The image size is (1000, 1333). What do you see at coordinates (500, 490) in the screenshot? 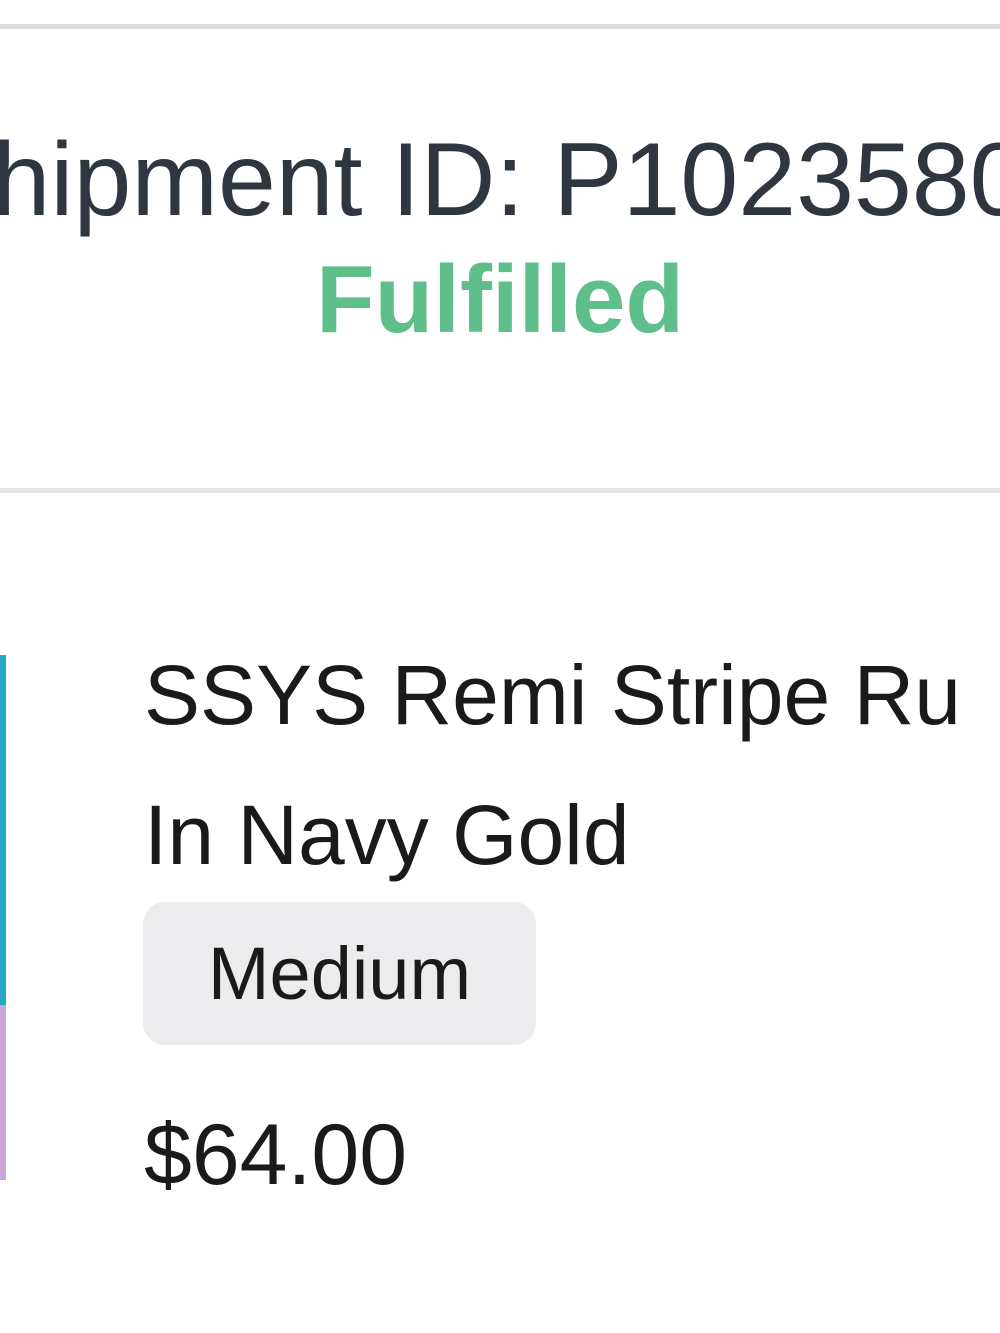
I see `section-divider` at bounding box center [500, 490].